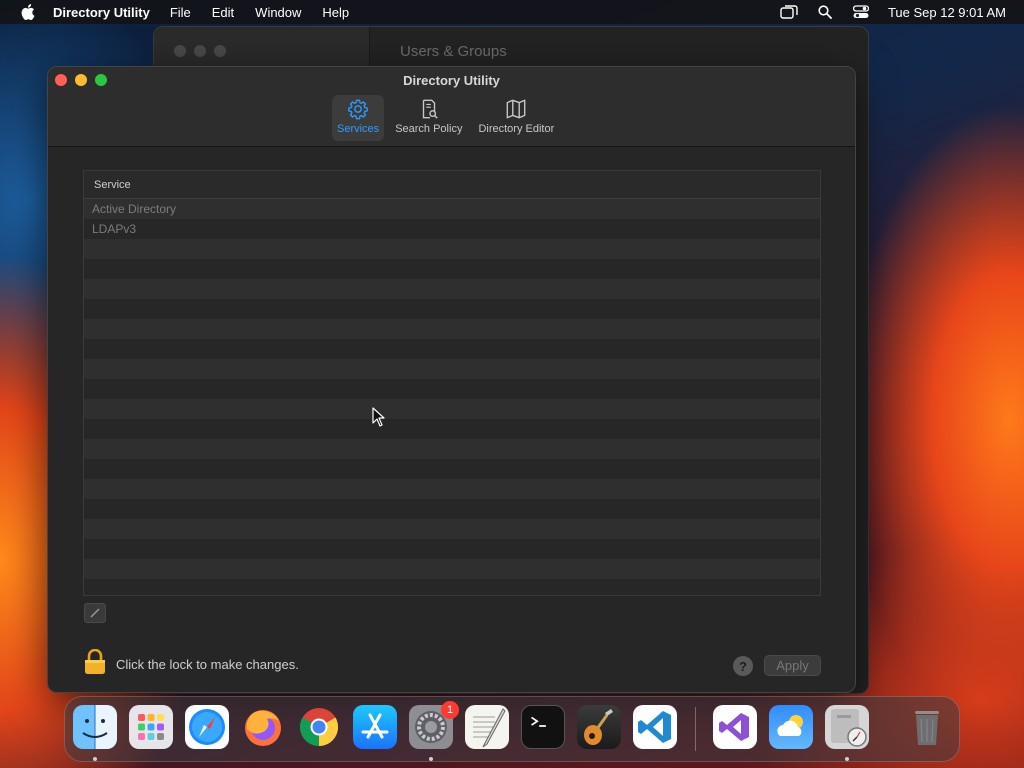 The image size is (1024, 768). Describe the element at coordinates (431, 759) in the screenshot. I see `system-settings-running-indicator` at that location.